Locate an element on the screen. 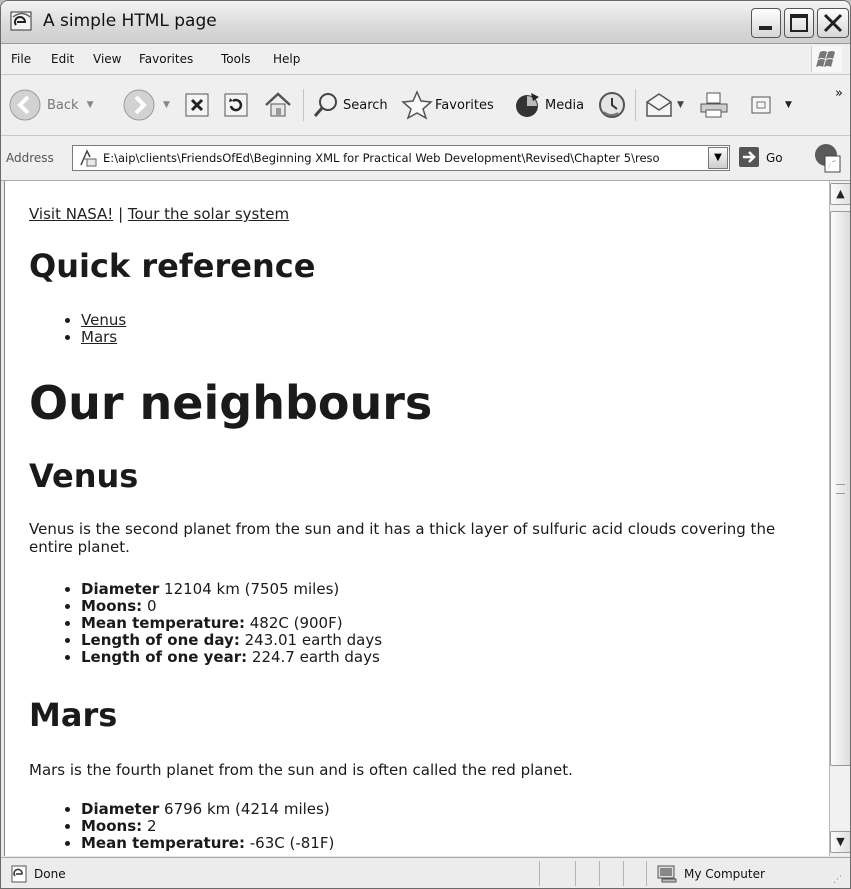 The height and width of the screenshot is (889, 851). home-button is located at coordinates (278, 105).